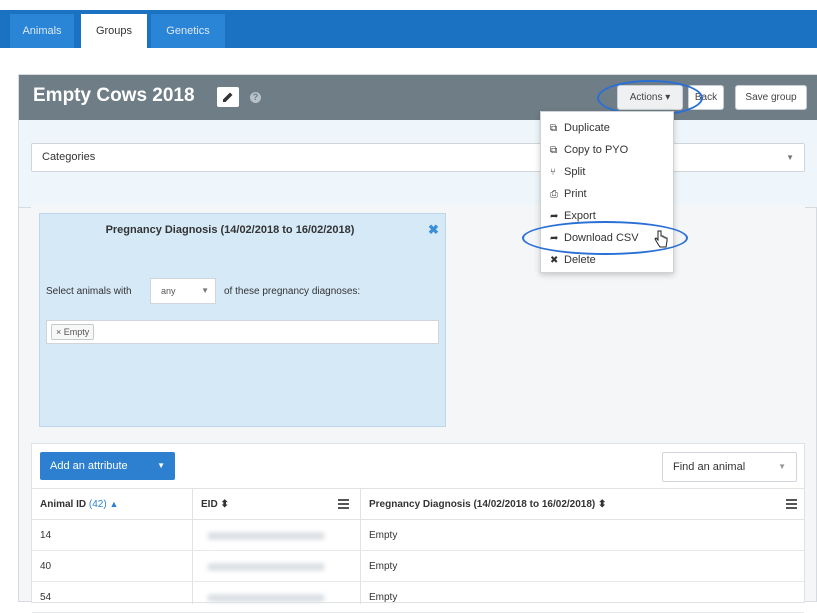 The height and width of the screenshot is (613, 817). I want to click on edit-title-button, so click(228, 97).